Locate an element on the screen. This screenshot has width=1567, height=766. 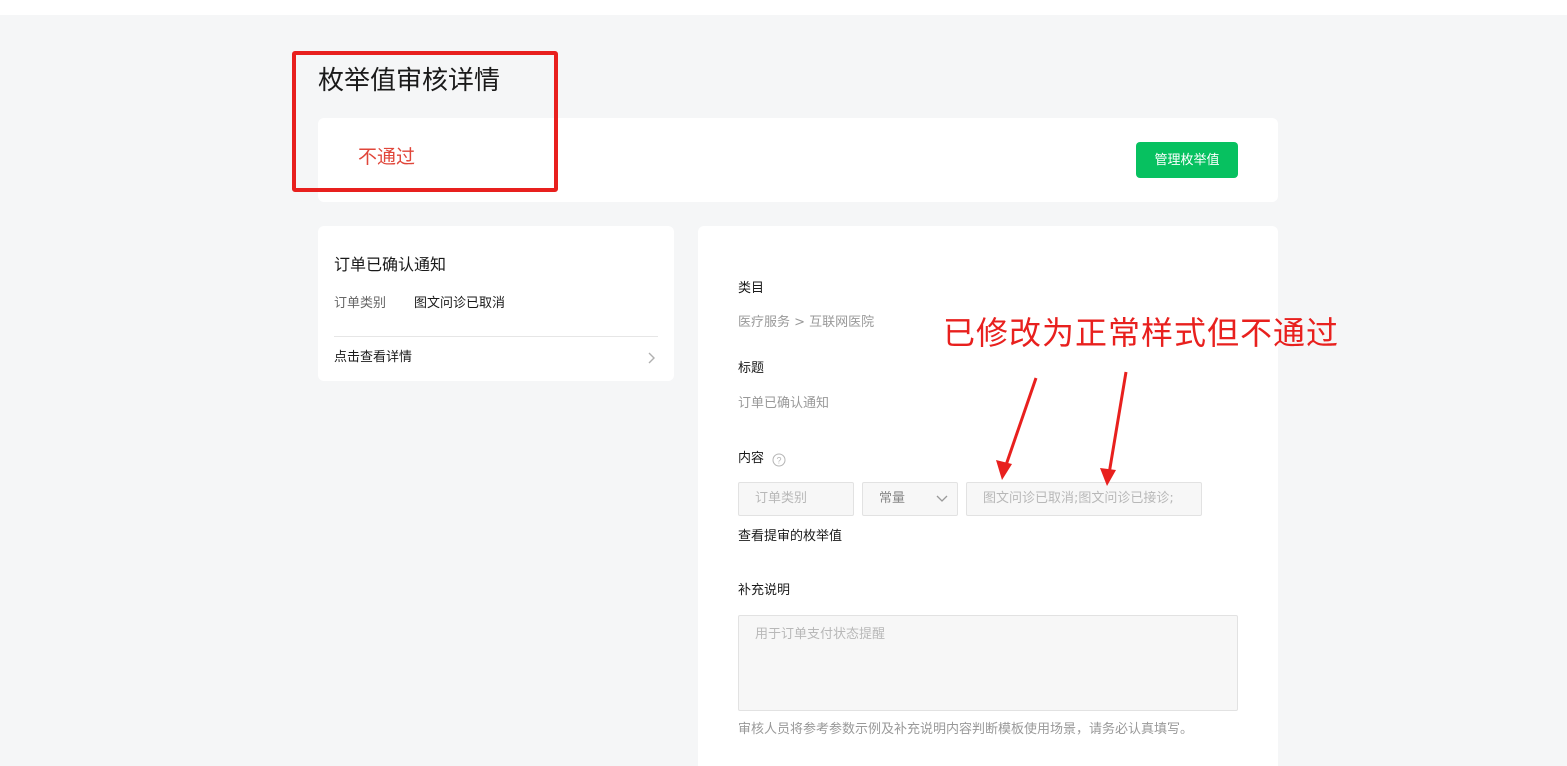
annotation-text: 已修改为正常样式但不通过 is located at coordinates (1141, 333).